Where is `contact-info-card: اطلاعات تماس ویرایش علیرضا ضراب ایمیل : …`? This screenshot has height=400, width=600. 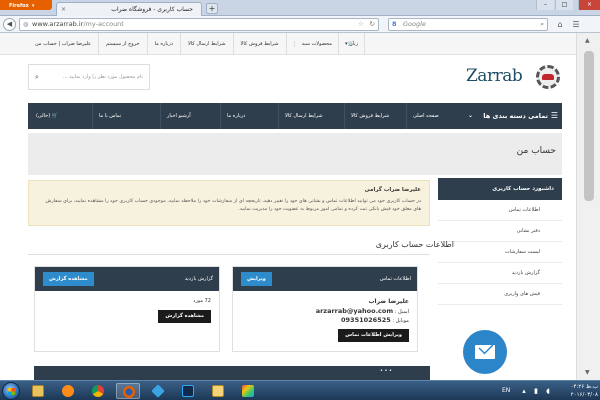
contact-info-card: اطلاعات تماس ویرایش علیرضا ضراب ایمیل : … is located at coordinates (325, 309).